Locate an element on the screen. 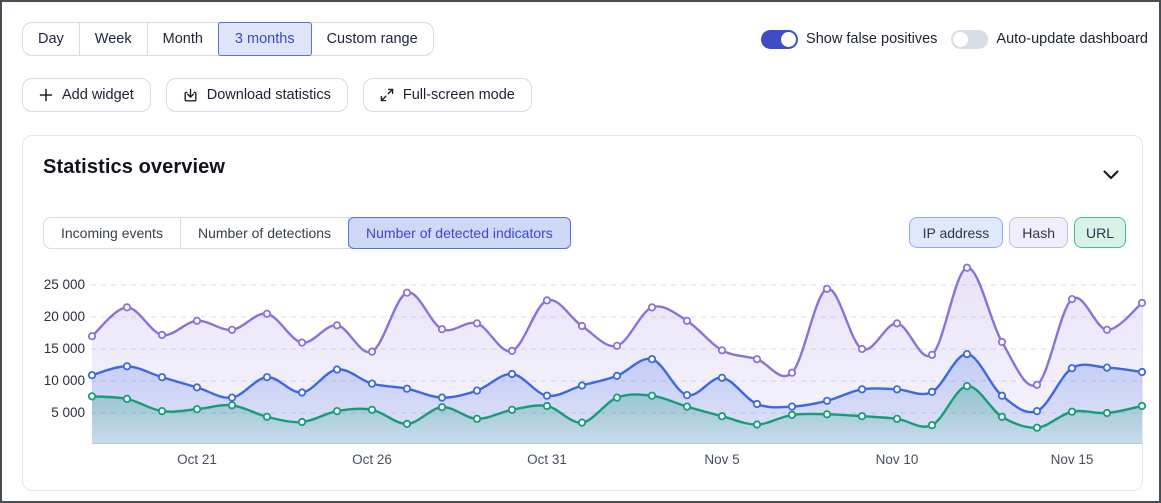  auto-update-toggle-group: Auto-update dashboard is located at coordinates (1049, 39).